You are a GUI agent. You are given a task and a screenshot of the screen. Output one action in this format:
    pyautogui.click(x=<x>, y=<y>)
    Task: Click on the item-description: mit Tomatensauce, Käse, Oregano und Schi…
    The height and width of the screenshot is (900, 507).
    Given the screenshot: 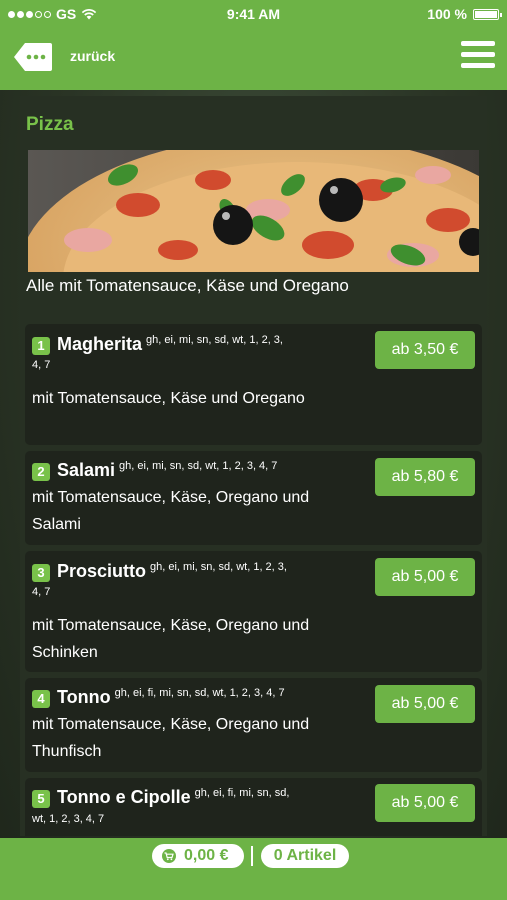 What is the action you would take?
    pyautogui.click(x=171, y=639)
    